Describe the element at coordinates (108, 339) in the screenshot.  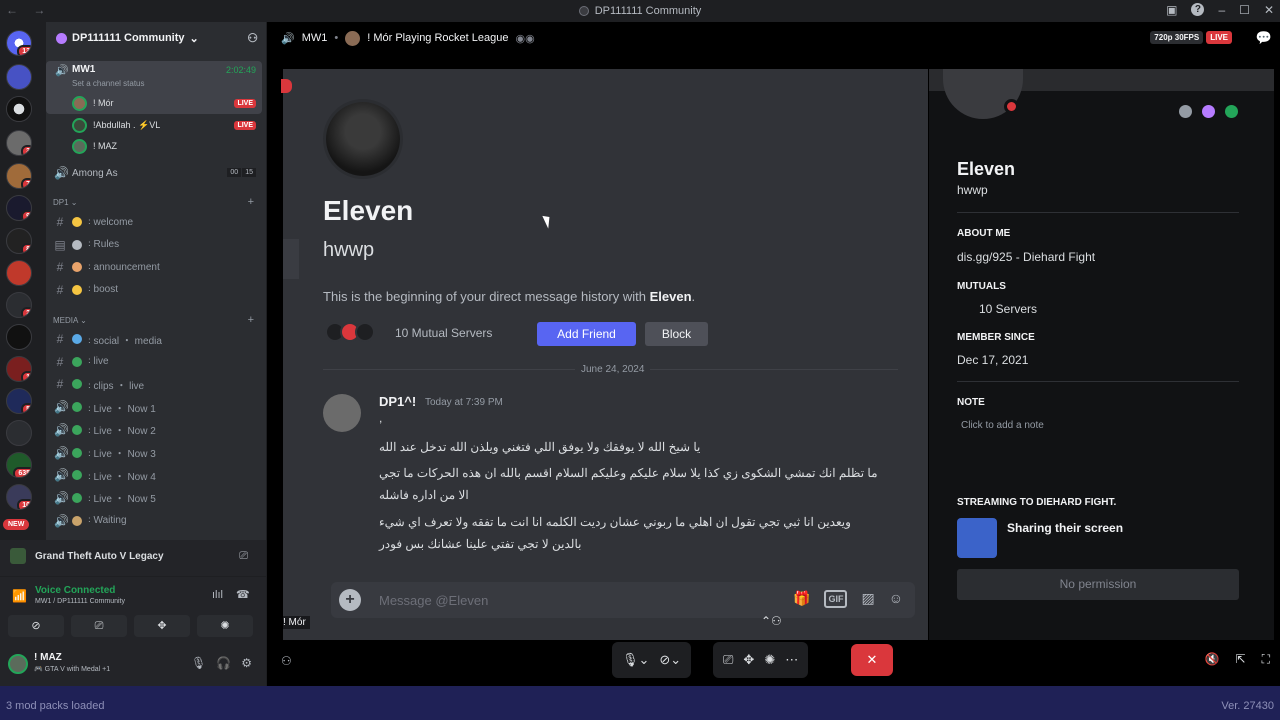
I see `channel-item: # ꞉ social ・ media` at that location.